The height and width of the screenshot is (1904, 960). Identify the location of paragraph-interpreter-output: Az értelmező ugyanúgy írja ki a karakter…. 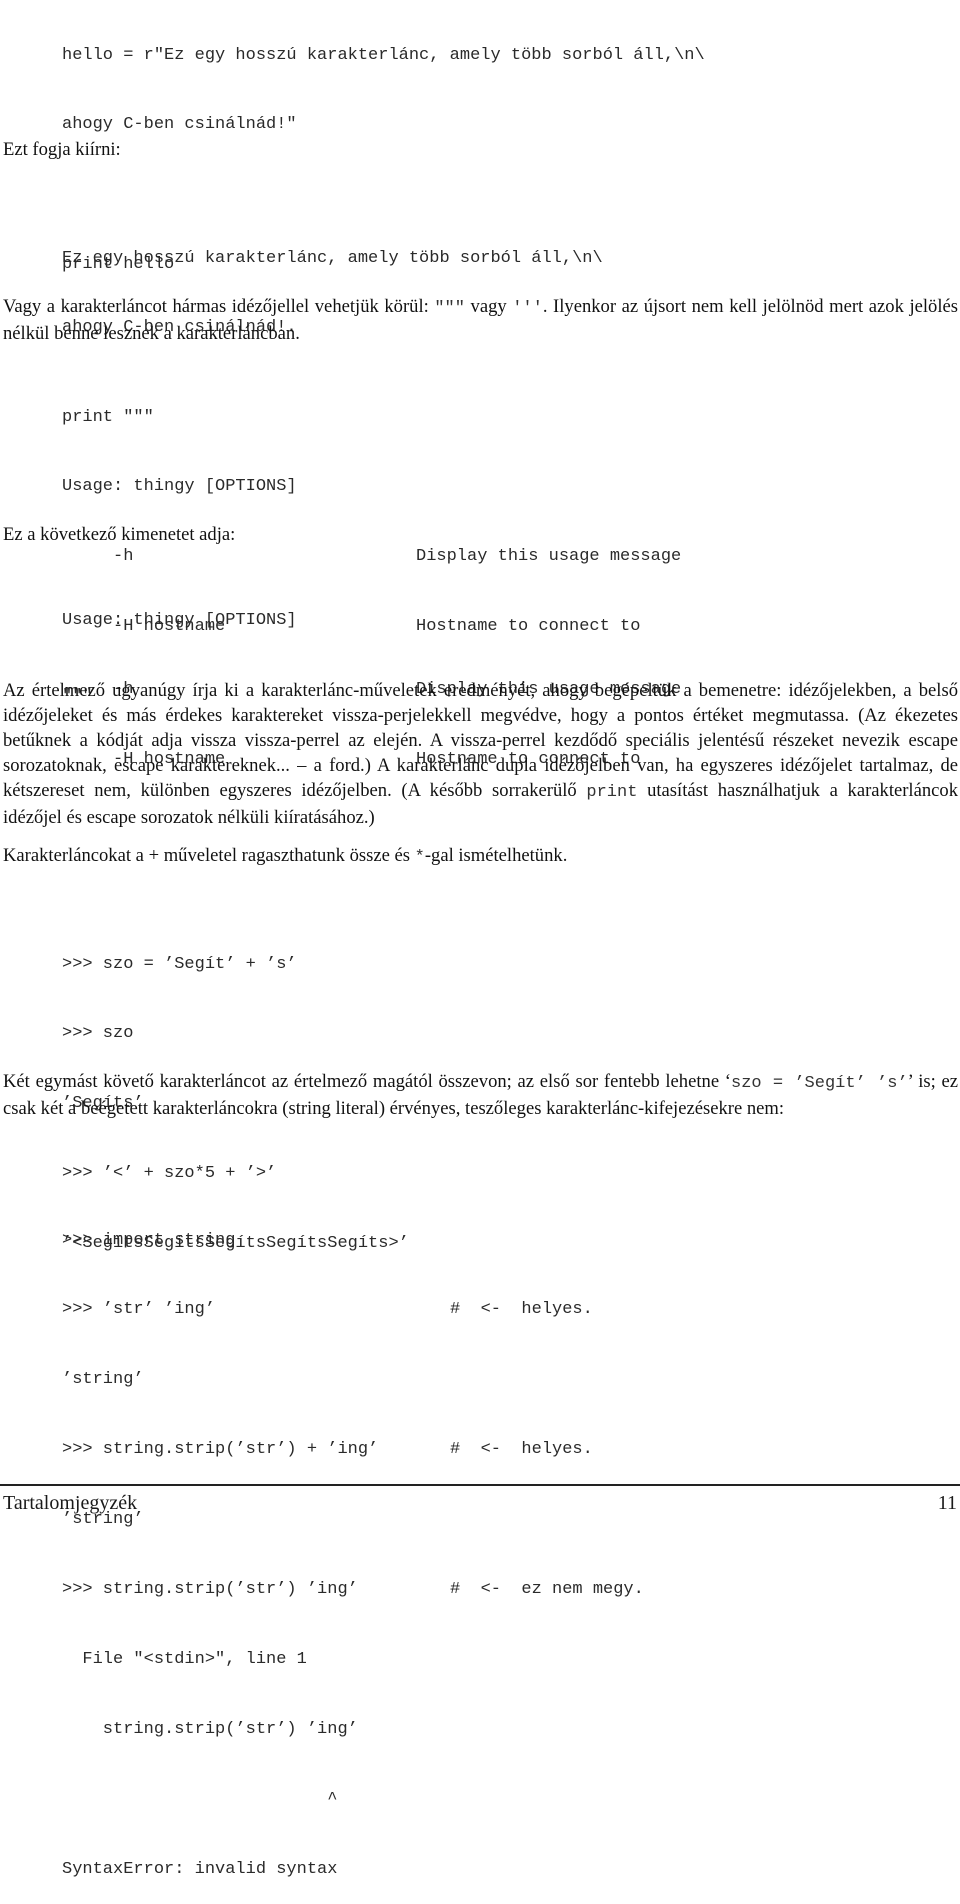
(480, 754).